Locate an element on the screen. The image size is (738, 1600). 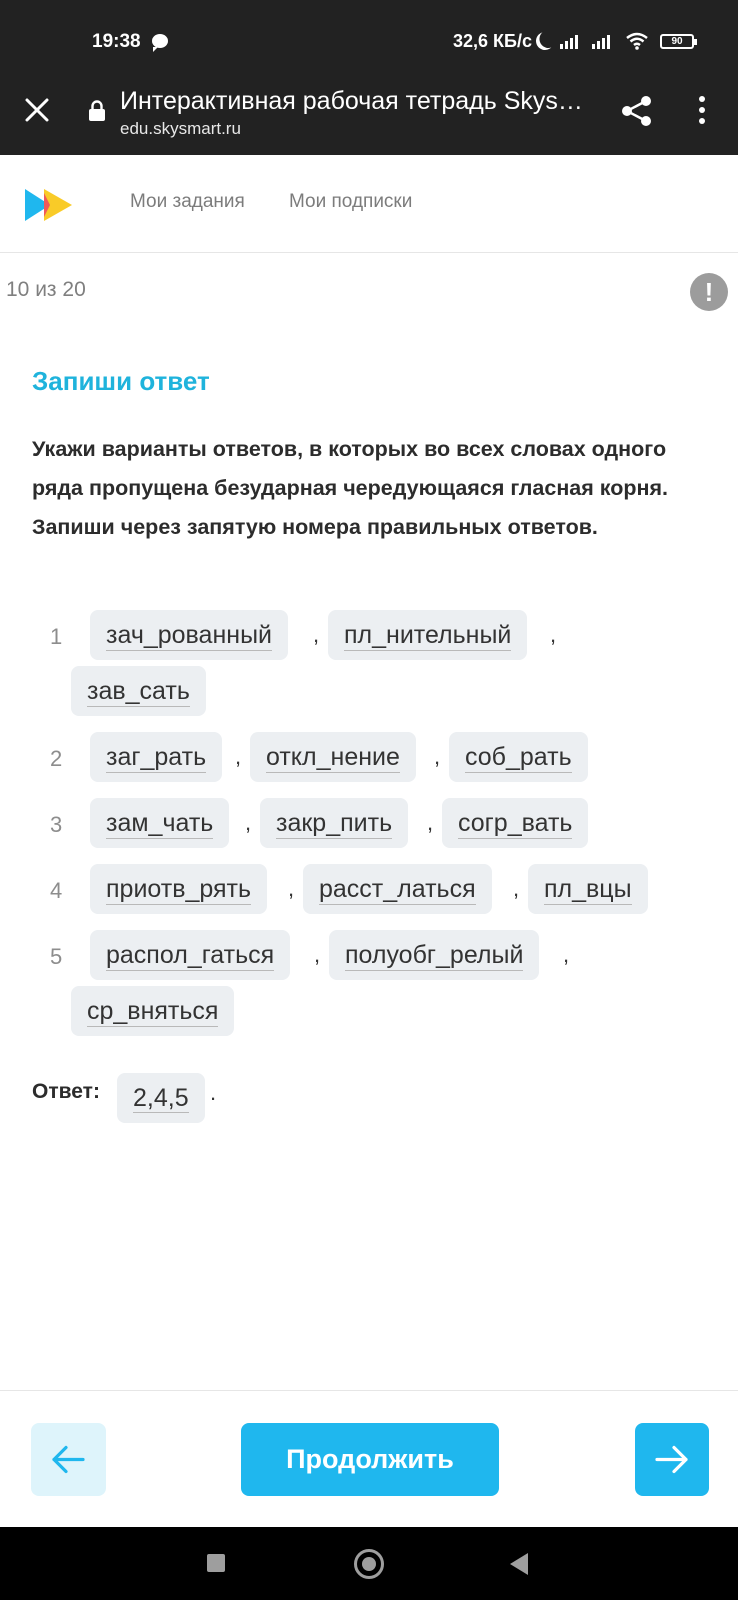
divider is located at coordinates (369, 1390).